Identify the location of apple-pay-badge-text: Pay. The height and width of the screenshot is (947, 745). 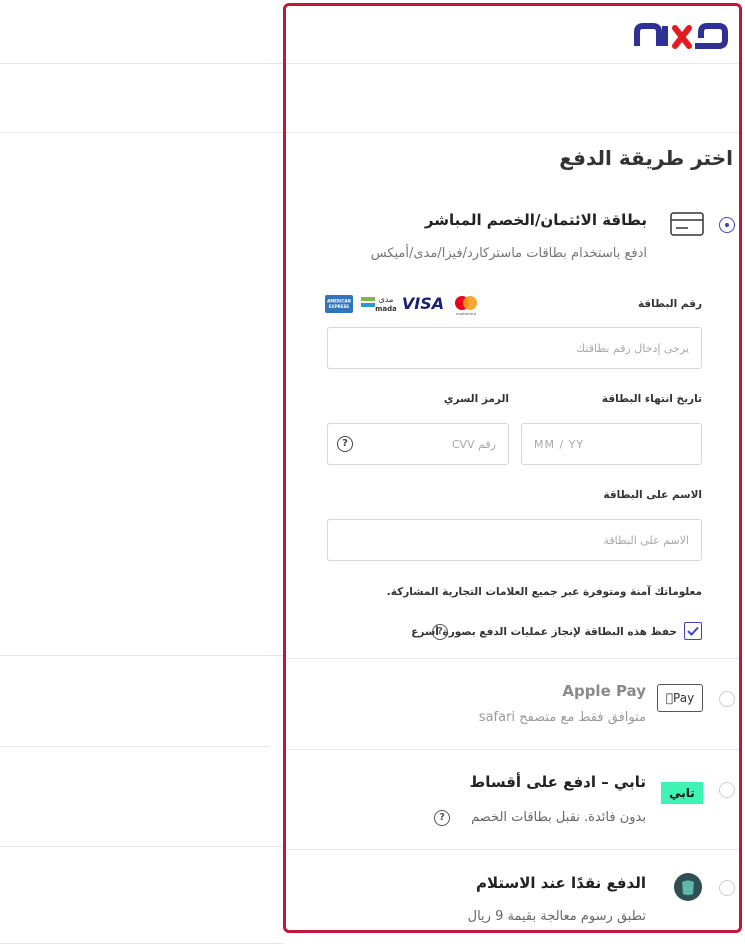
(681, 698).